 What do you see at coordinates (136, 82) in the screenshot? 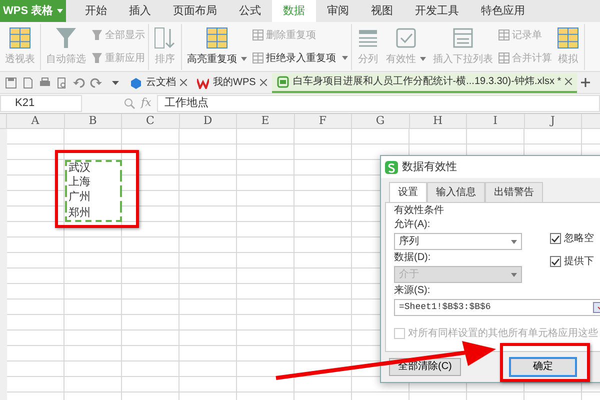
I see `cube-icon` at bounding box center [136, 82].